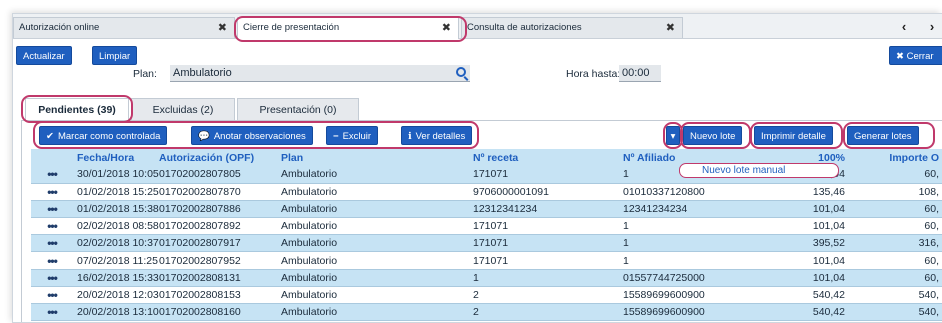 The width and height of the screenshot is (942, 323). I want to click on chevron-right-icon: ›, so click(931, 27).